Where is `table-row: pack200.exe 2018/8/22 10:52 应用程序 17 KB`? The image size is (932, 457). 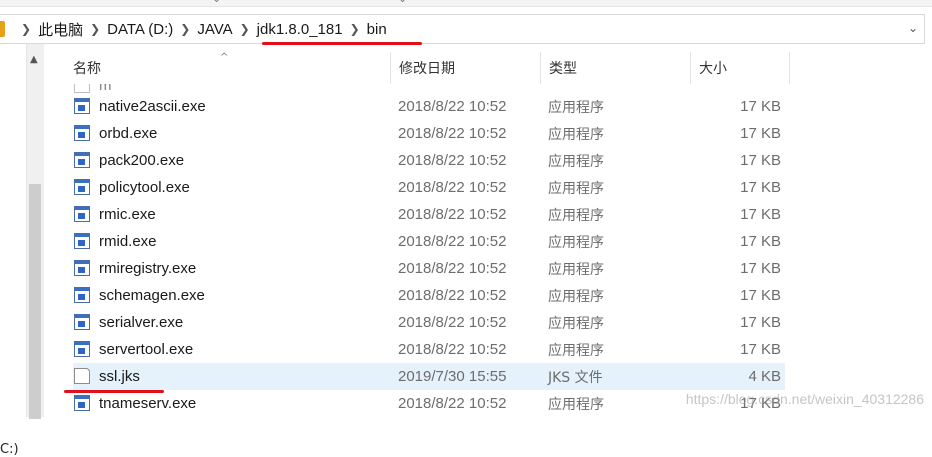
table-row: pack200.exe 2018/8/22 10:52 应用程序 17 KB is located at coordinates (429, 160).